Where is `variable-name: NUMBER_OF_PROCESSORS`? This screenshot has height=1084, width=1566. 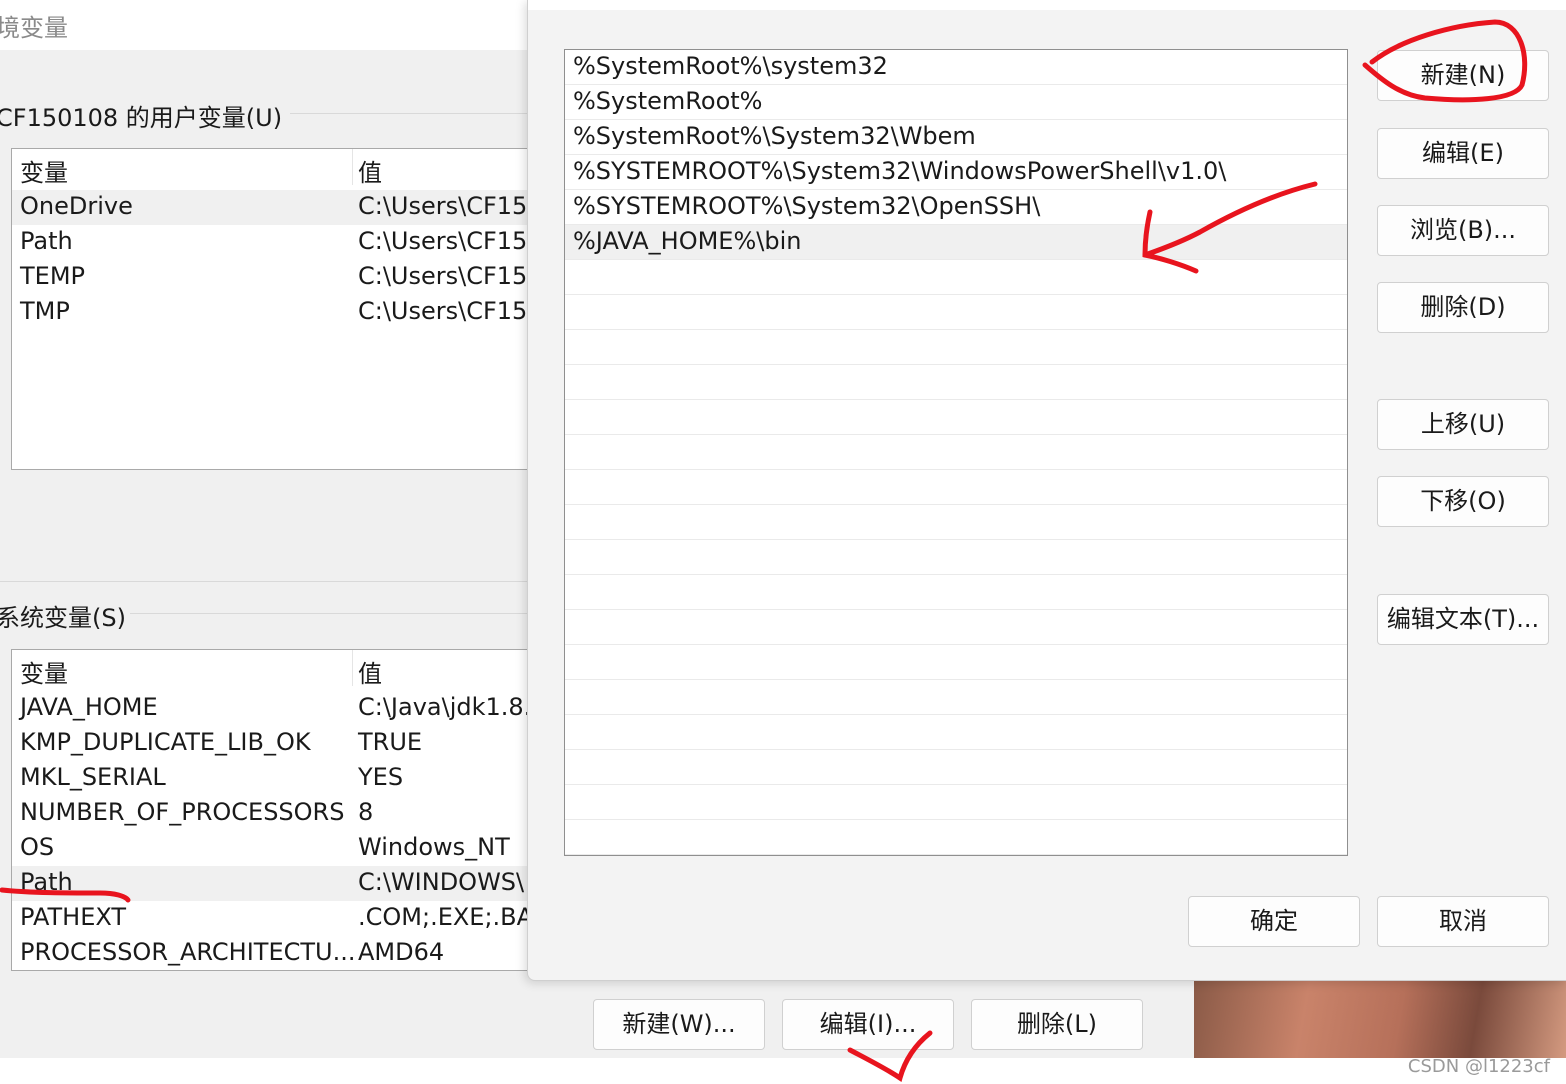
variable-name: NUMBER_OF_PROCESSORS is located at coordinates (182, 812).